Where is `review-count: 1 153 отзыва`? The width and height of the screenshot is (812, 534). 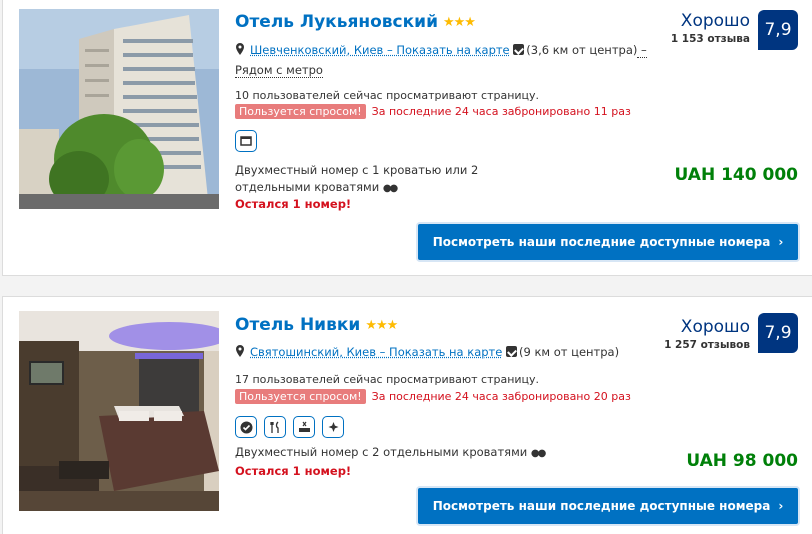
review-count: 1 153 отзыва is located at coordinates (710, 39).